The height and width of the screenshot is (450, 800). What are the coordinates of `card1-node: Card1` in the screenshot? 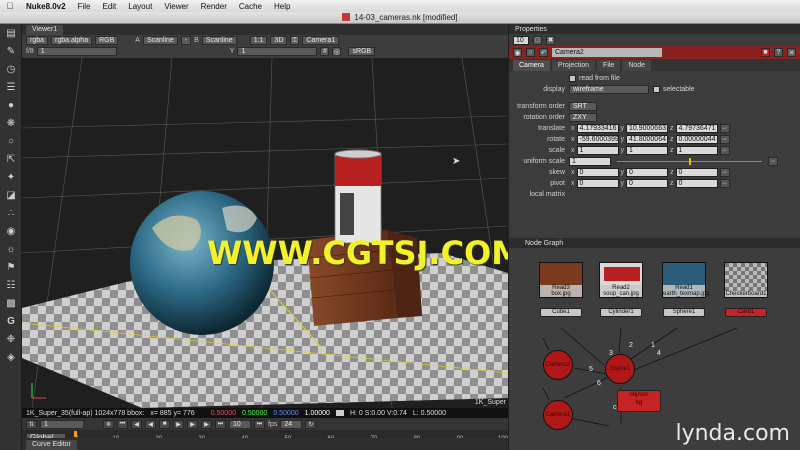 It's located at (746, 312).